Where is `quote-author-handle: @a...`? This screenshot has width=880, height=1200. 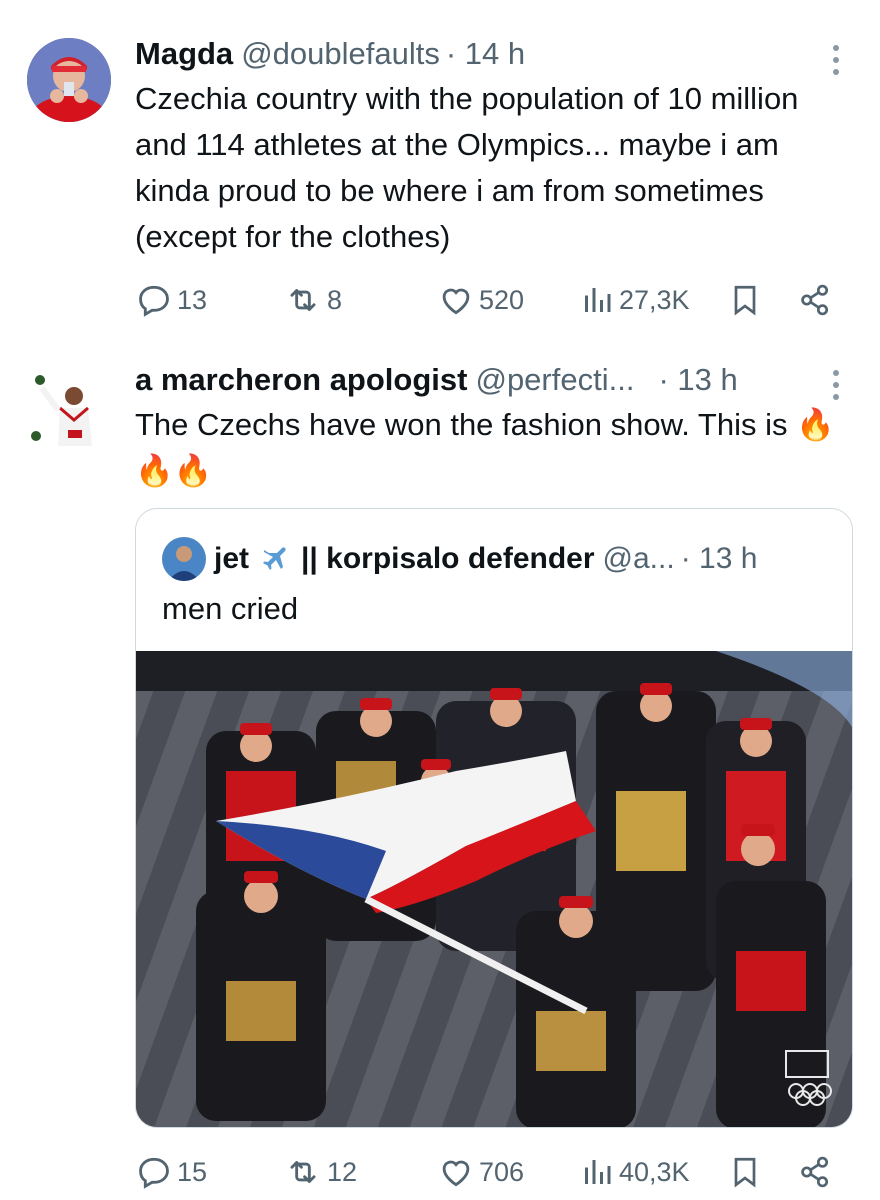
quote-author-handle: @a... is located at coordinates (639, 559).